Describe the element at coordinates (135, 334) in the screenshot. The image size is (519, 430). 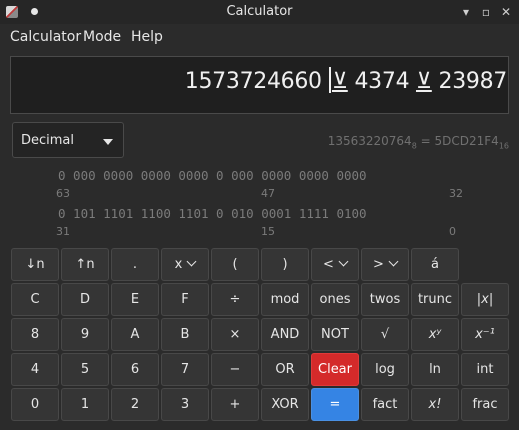
I see `digit-a-button: A` at that location.